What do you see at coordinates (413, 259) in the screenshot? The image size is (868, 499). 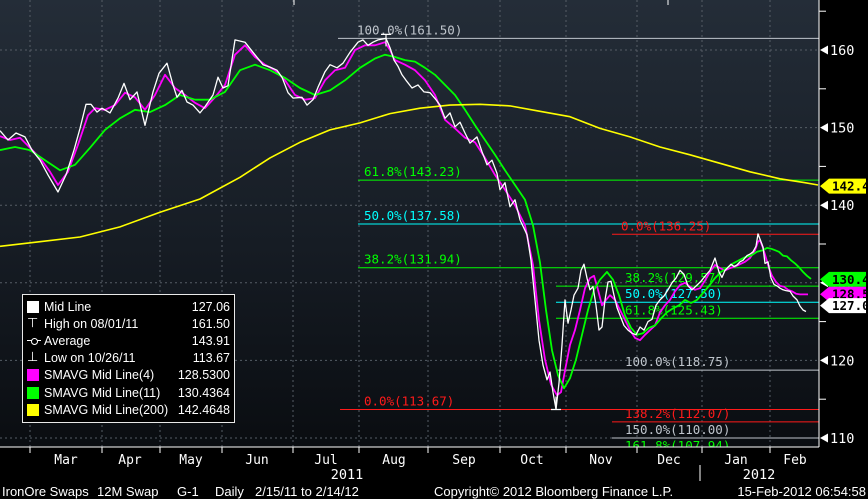 I see `fib-label: 38.2%(131.94)` at bounding box center [413, 259].